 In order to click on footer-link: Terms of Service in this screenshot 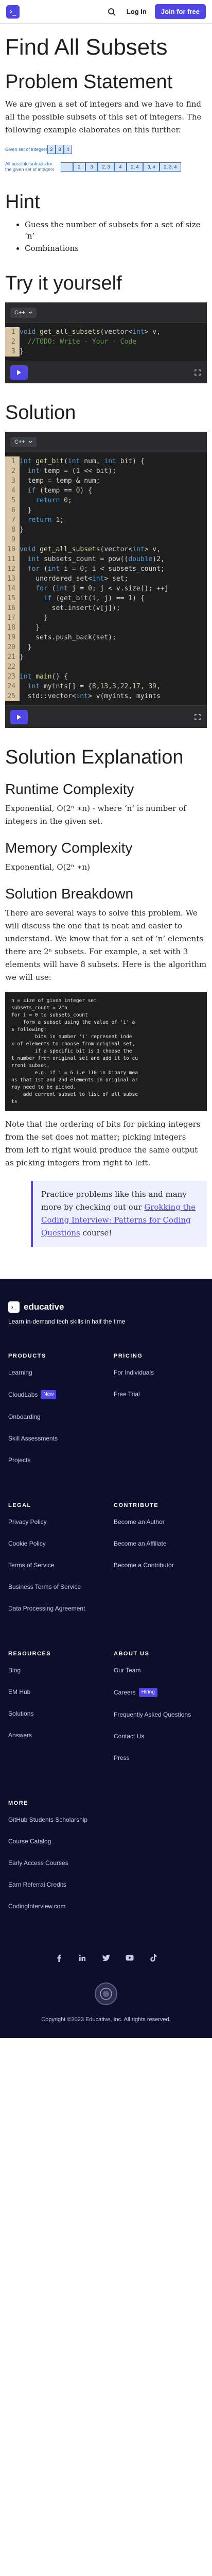, I will do `click(53, 1565)`.